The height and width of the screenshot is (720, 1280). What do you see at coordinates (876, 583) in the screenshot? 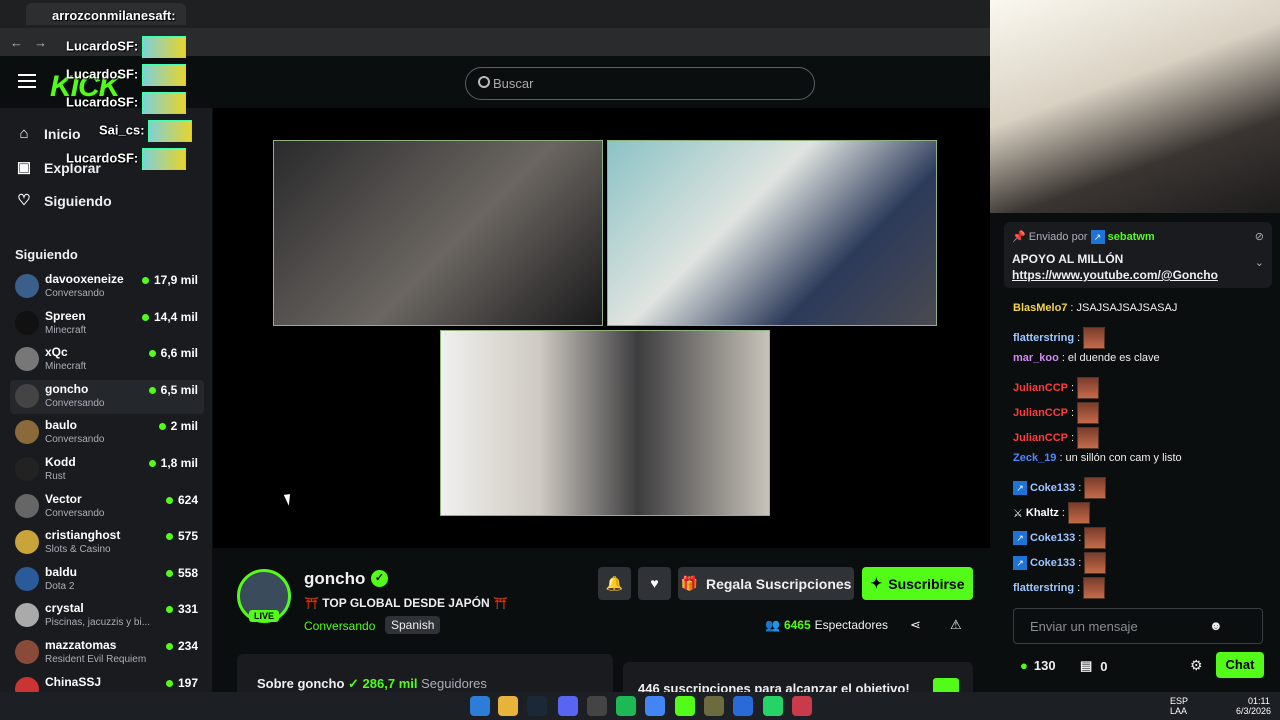
I see `star-icon: ✦` at bounding box center [876, 583].